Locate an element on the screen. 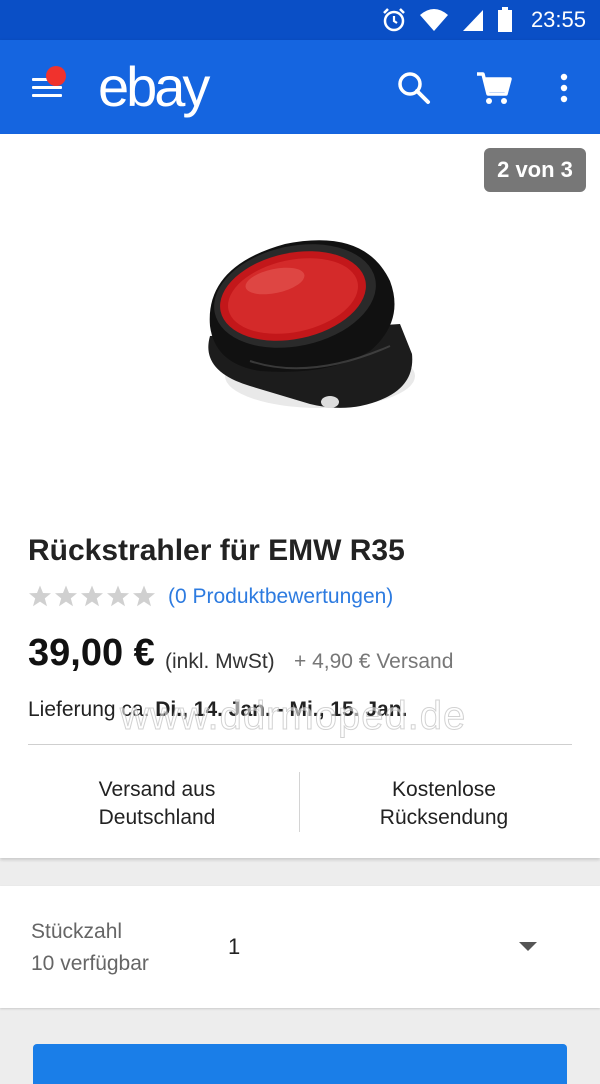  app-bar: ebay is located at coordinates (300, 87).